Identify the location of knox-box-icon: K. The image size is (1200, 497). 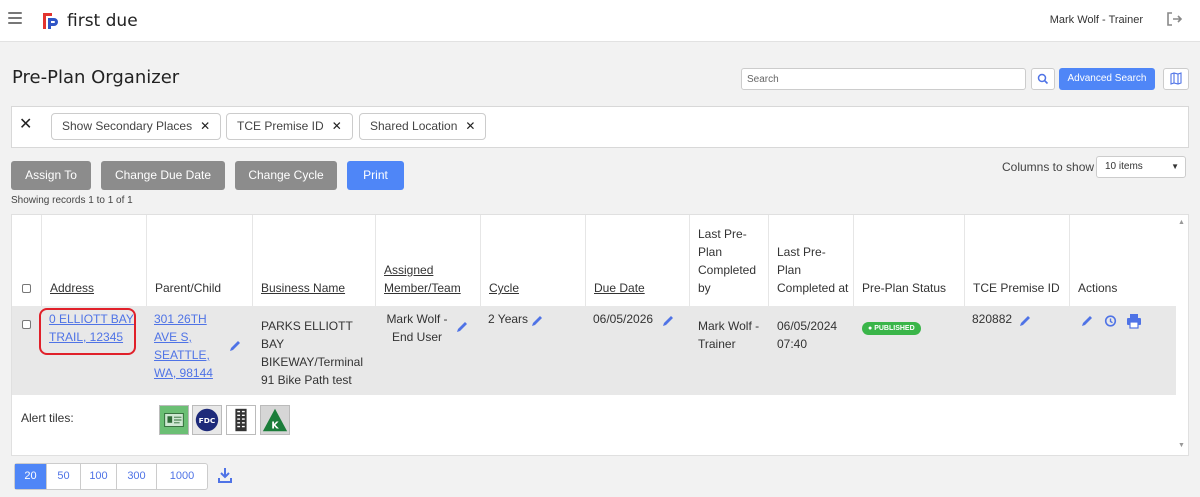
(275, 420).